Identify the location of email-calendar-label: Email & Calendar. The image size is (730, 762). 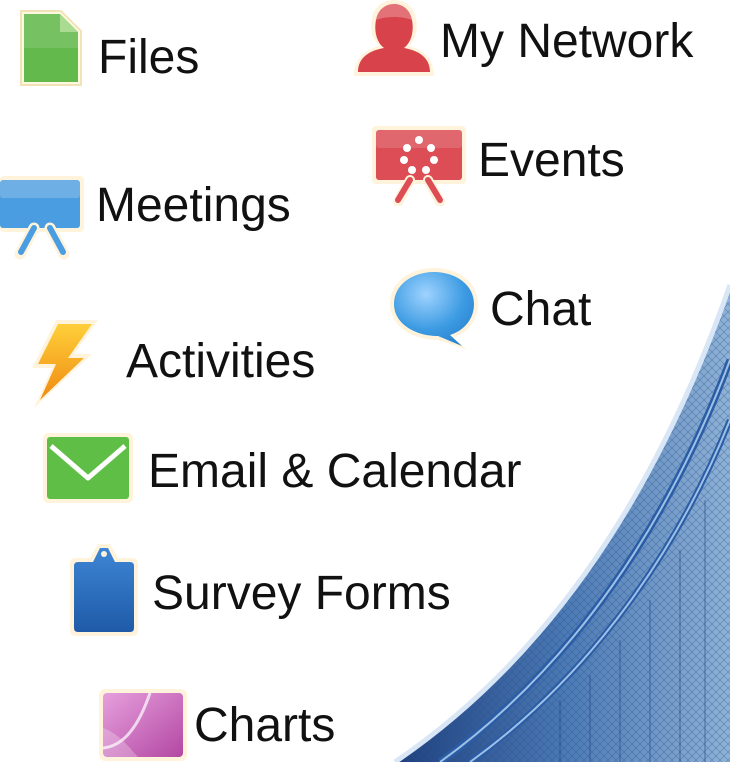
(335, 471).